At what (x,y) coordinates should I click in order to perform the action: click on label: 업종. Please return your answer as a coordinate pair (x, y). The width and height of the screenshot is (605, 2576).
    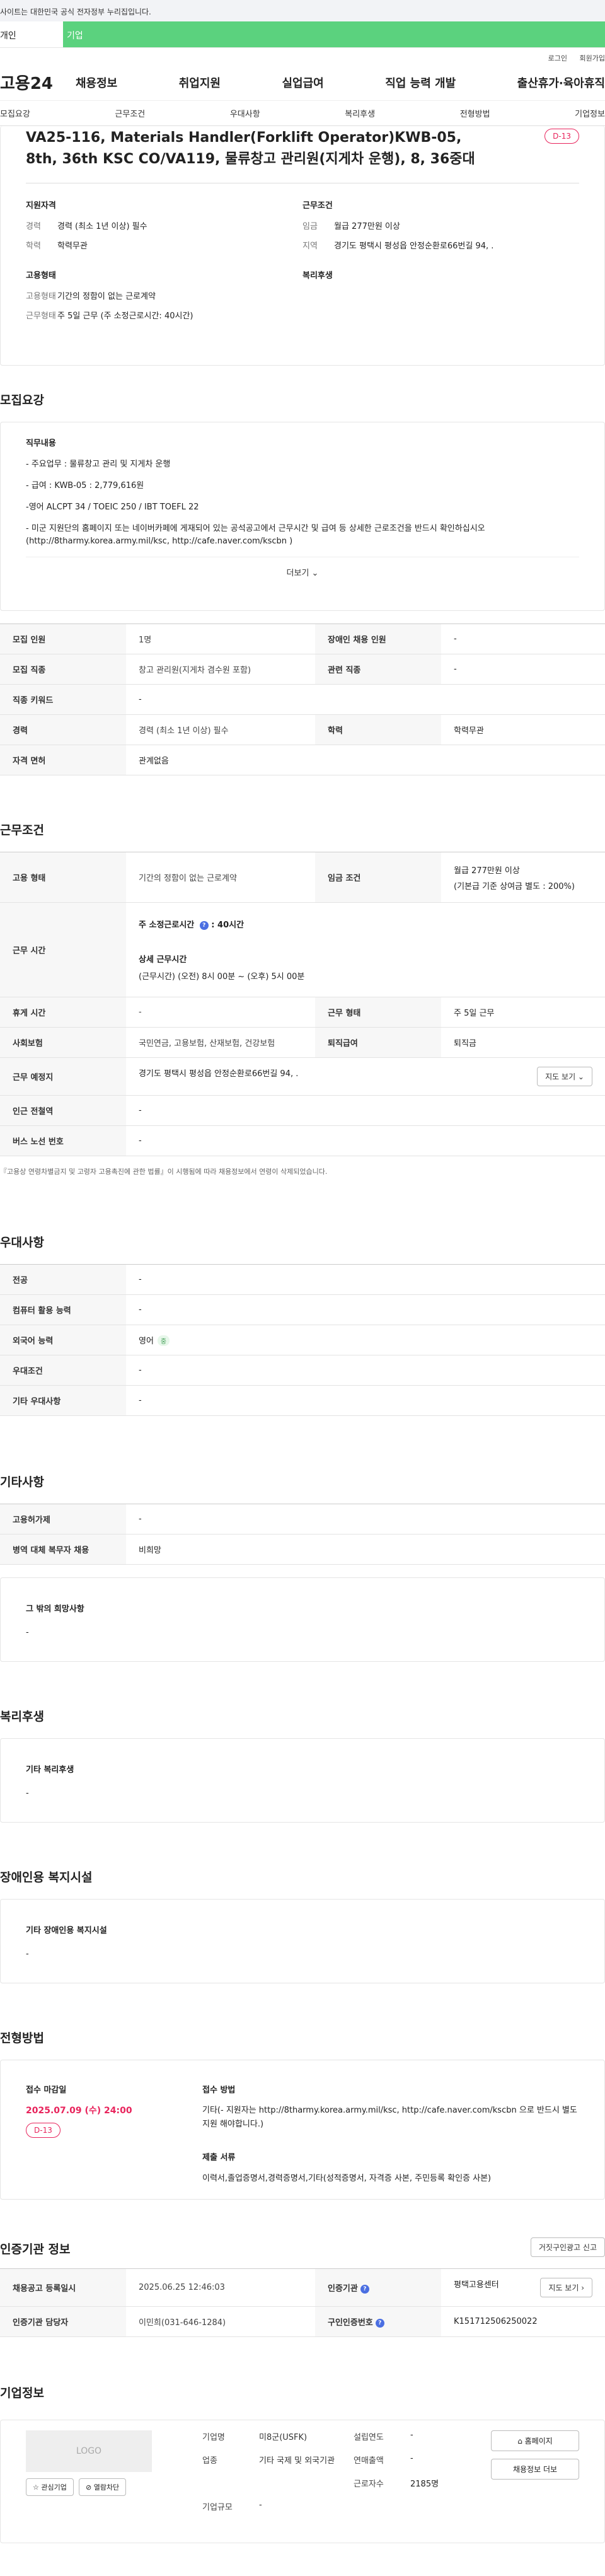
    Looking at the image, I should click on (210, 2461).